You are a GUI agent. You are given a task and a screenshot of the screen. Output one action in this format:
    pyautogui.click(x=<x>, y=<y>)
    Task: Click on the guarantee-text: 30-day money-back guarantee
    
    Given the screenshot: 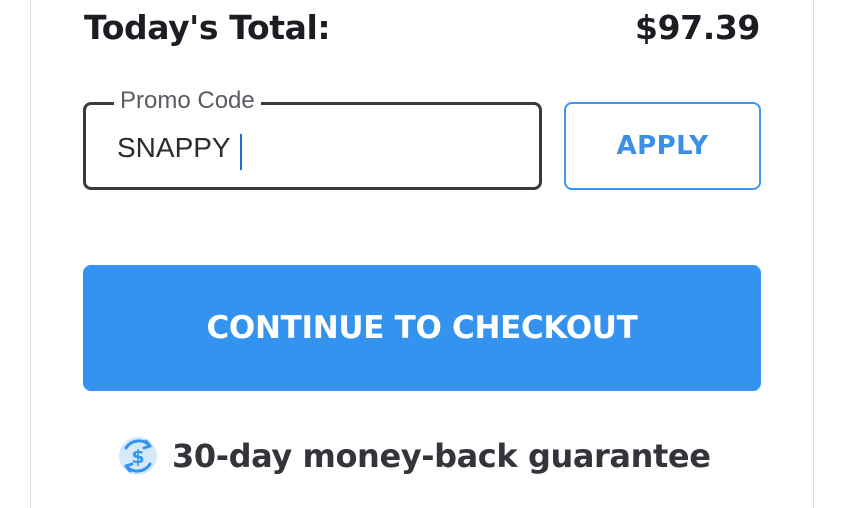 What is the action you would take?
    pyautogui.click(x=441, y=456)
    